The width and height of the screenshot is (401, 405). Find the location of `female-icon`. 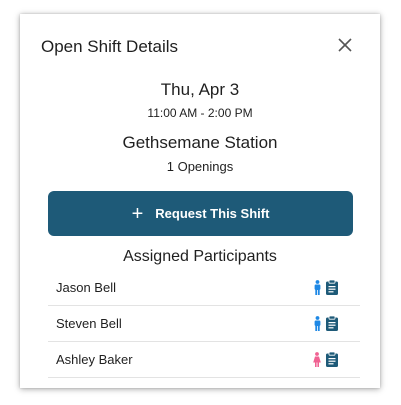

female-icon is located at coordinates (317, 359).